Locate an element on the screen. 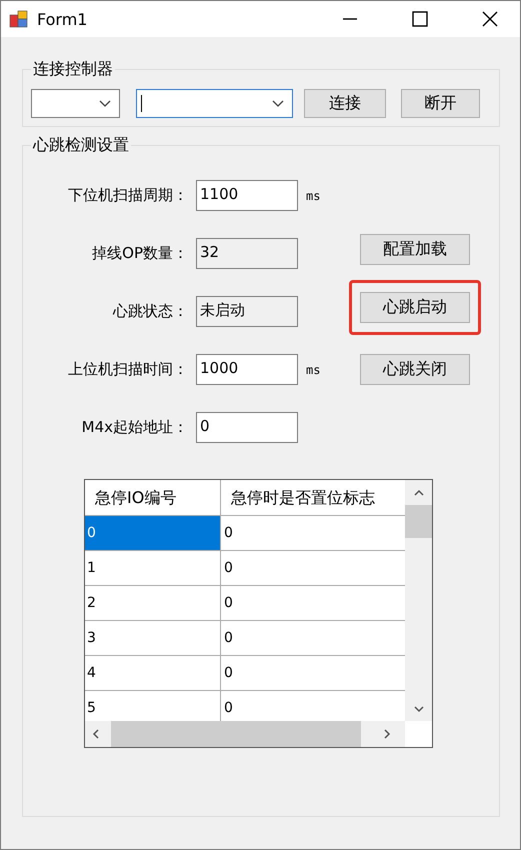  scroll-up-icon is located at coordinates (419, 492).